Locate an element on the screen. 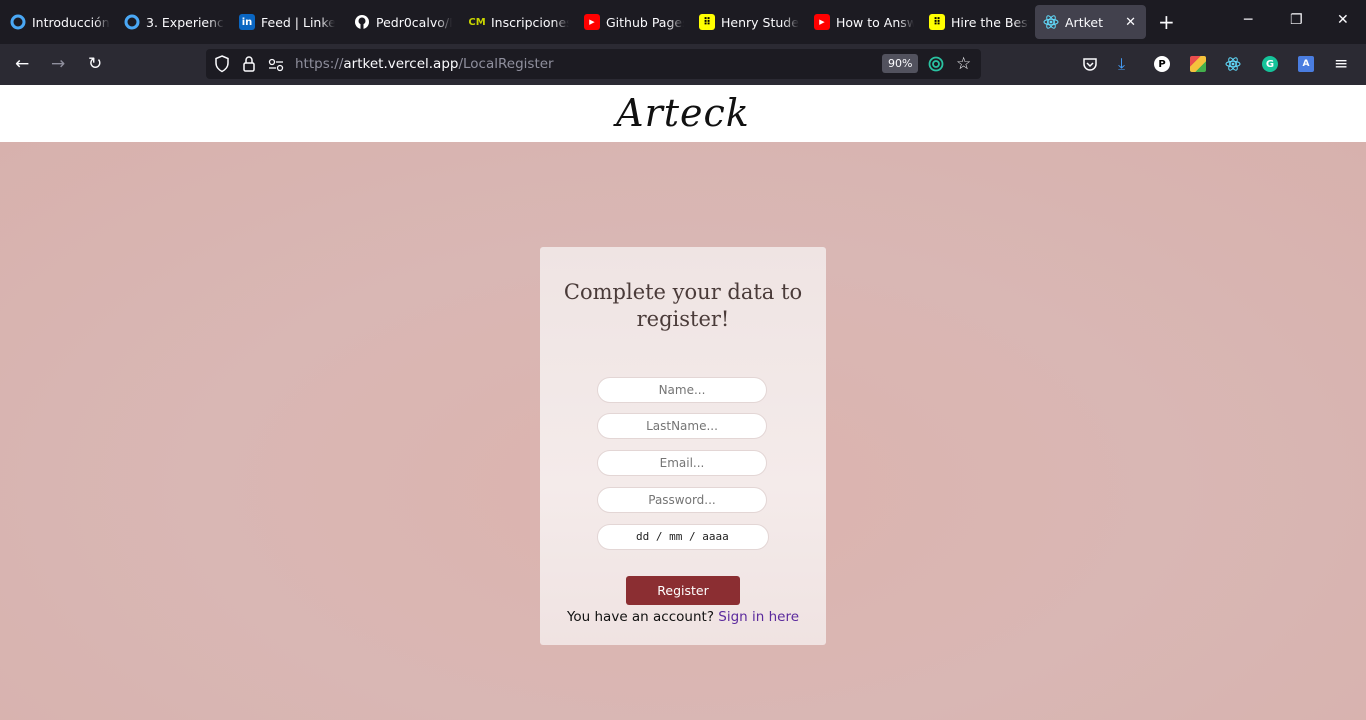  tab-label: Henry Studen is located at coordinates (760, 22).